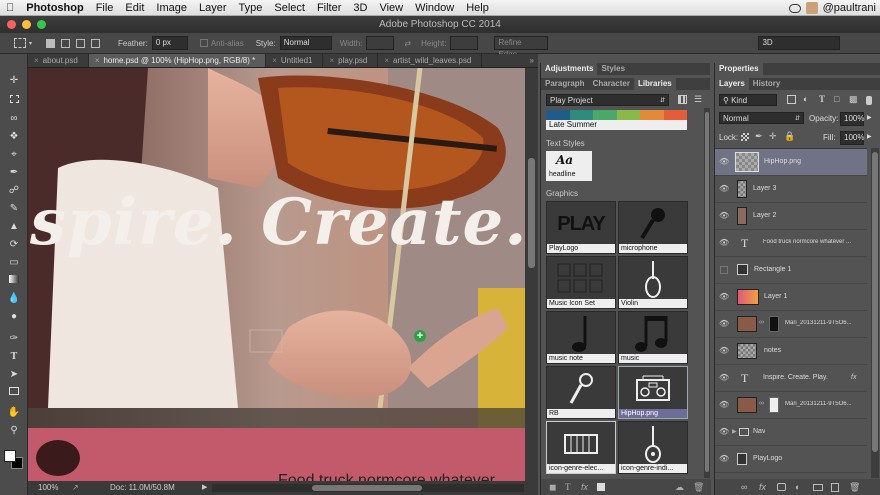  What do you see at coordinates (14, 338) in the screenshot?
I see `pen-tool-icon: ✑` at bounding box center [14, 338].